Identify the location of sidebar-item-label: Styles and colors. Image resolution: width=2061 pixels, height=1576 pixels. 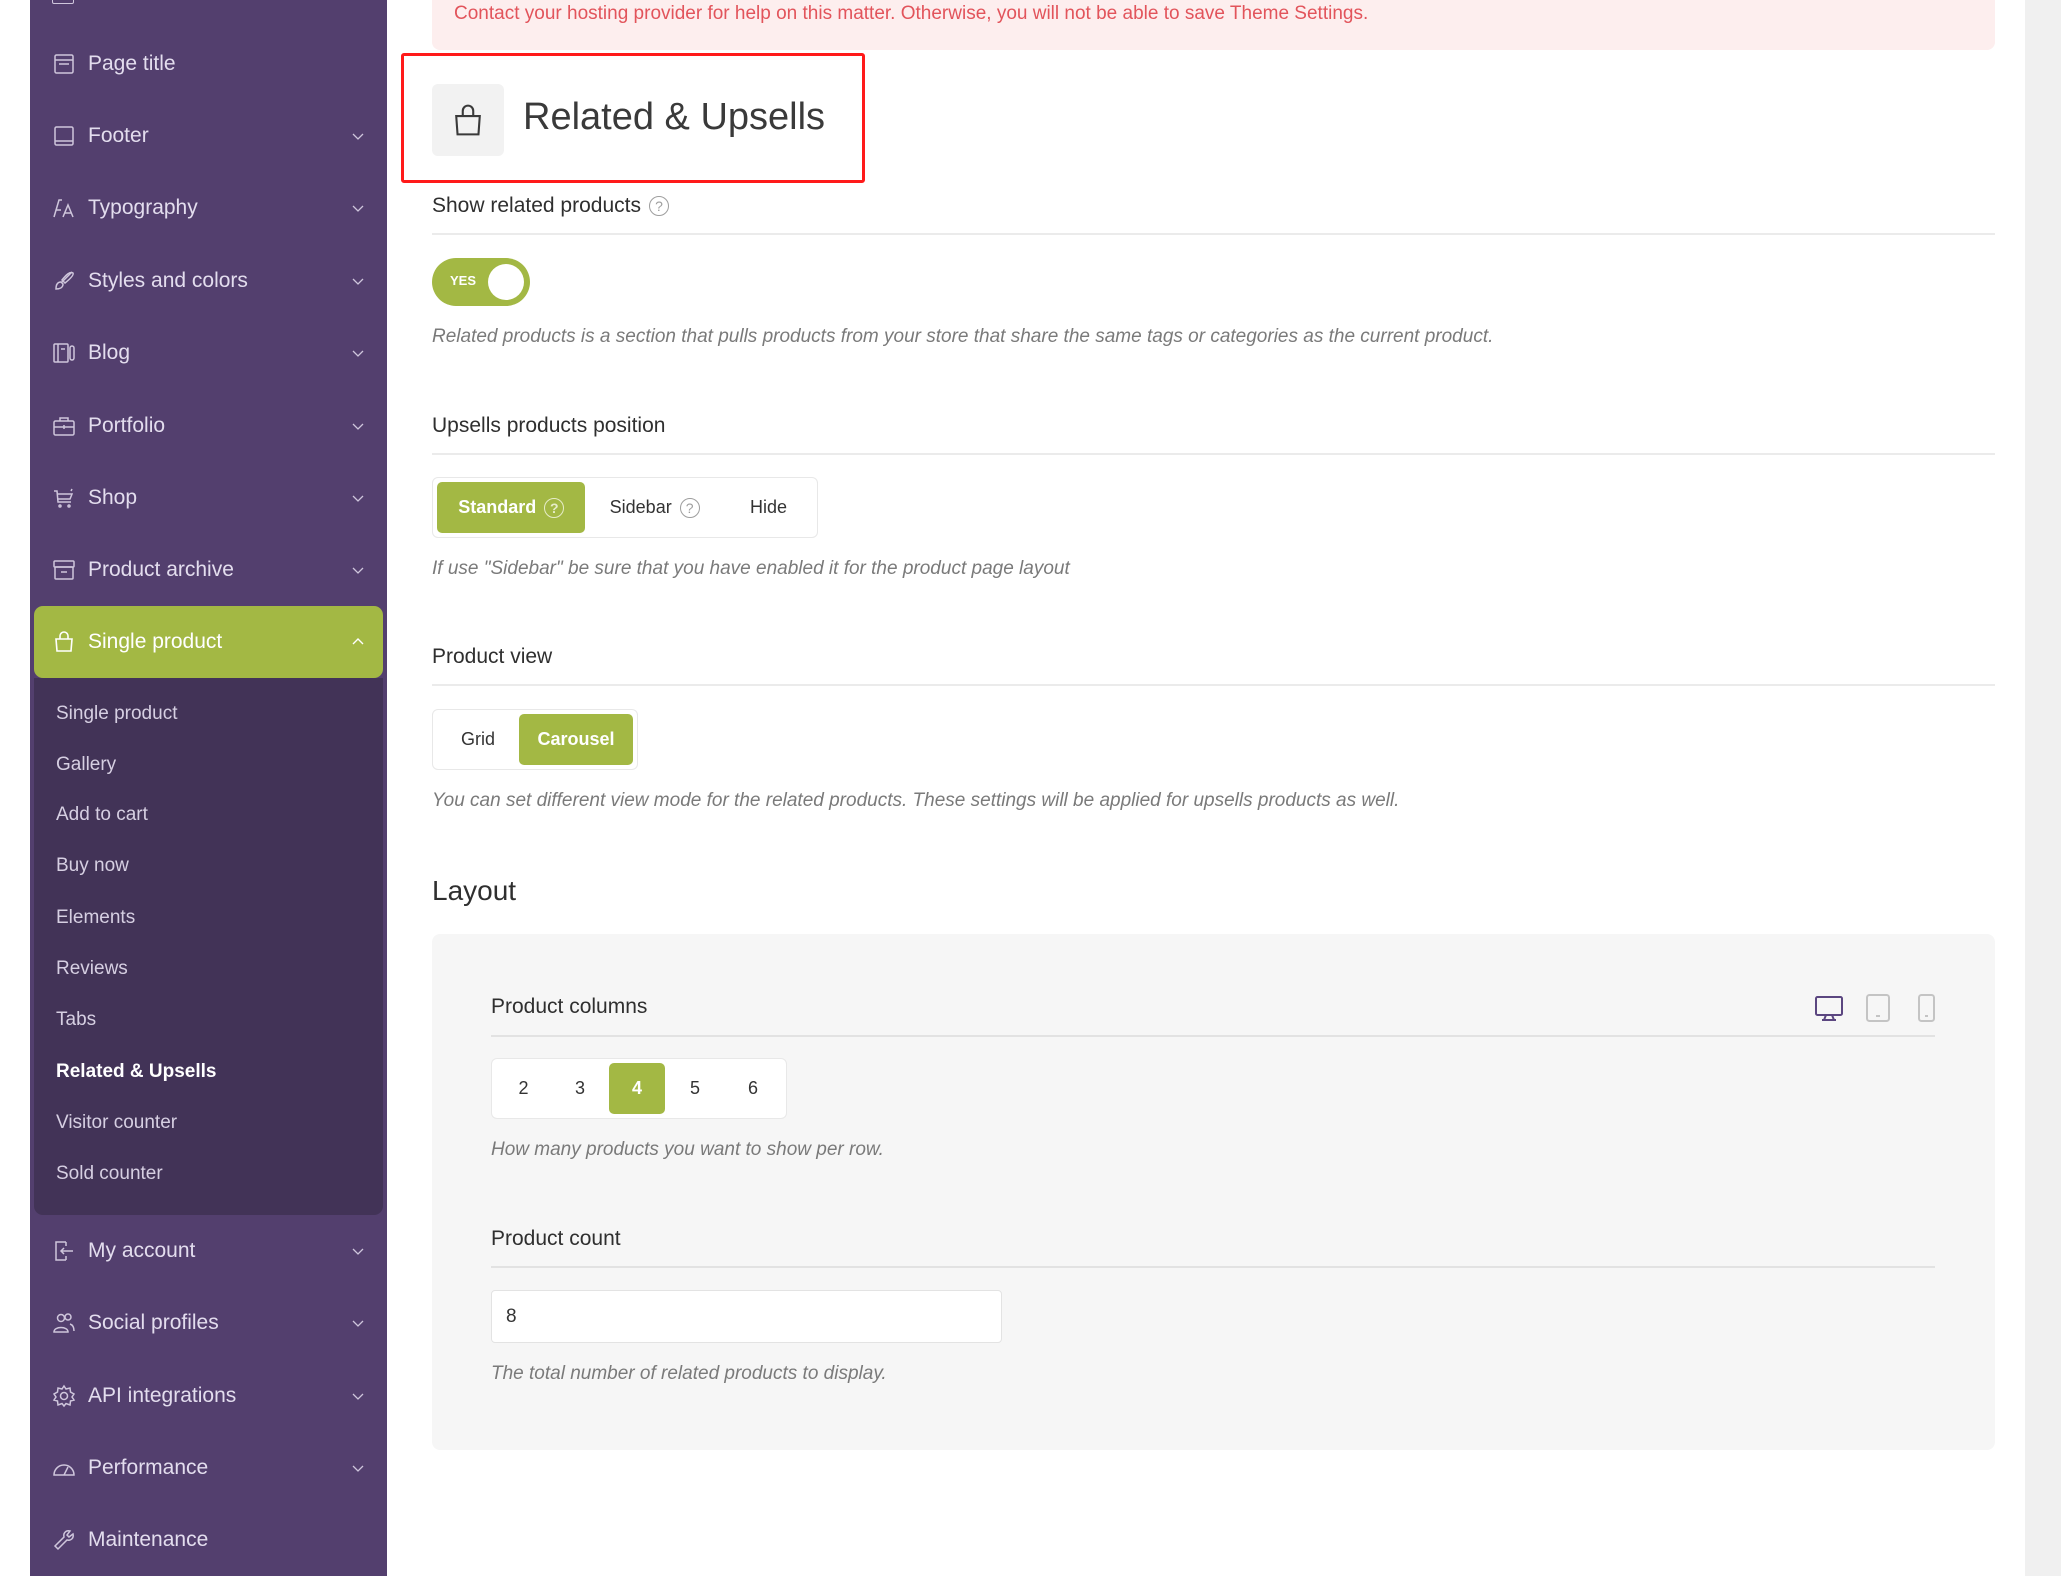
(168, 280).